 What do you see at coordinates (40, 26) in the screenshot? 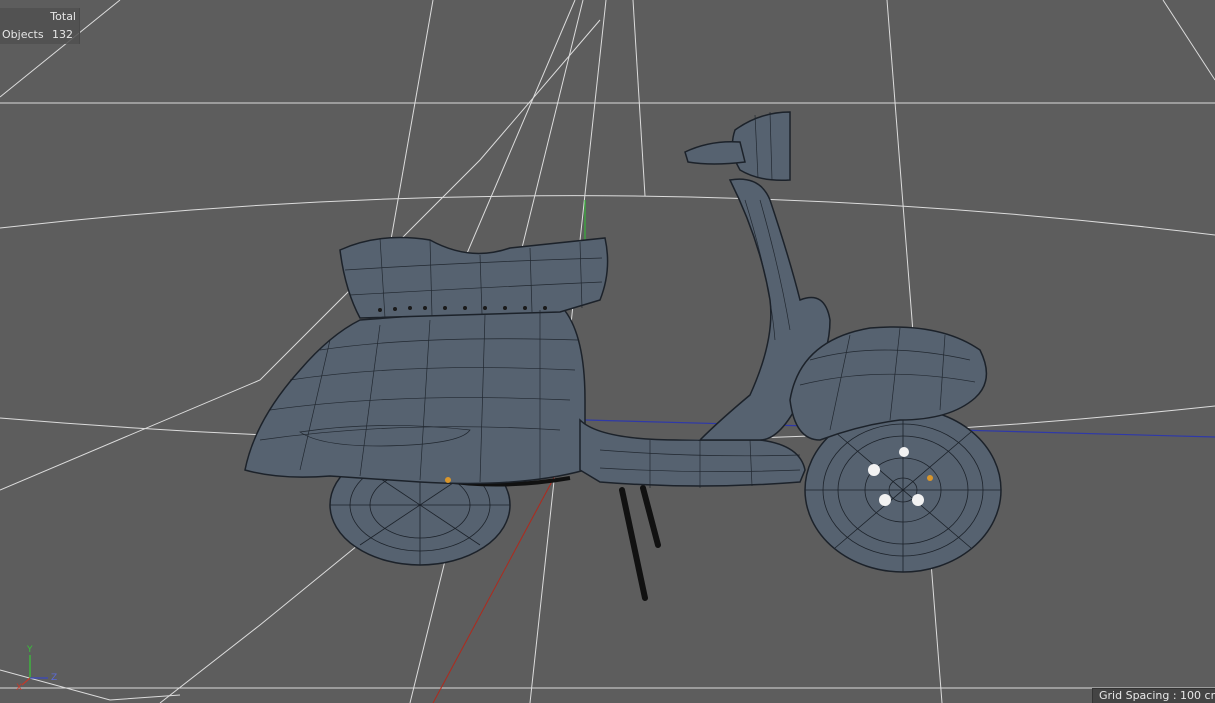
I see `scene-info-hud: Total Objects 132` at bounding box center [40, 26].